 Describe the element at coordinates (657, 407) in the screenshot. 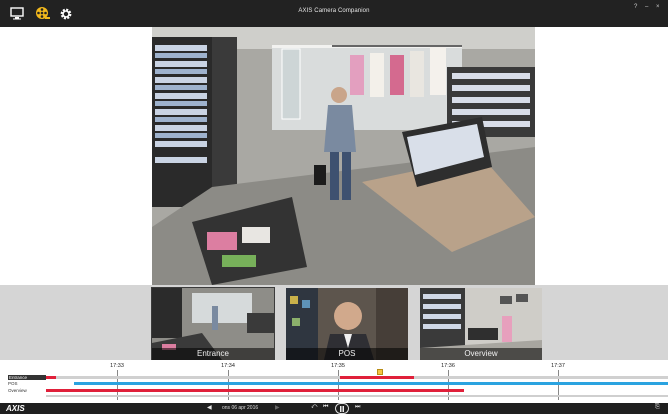

I see `export-icon: ⎘` at that location.